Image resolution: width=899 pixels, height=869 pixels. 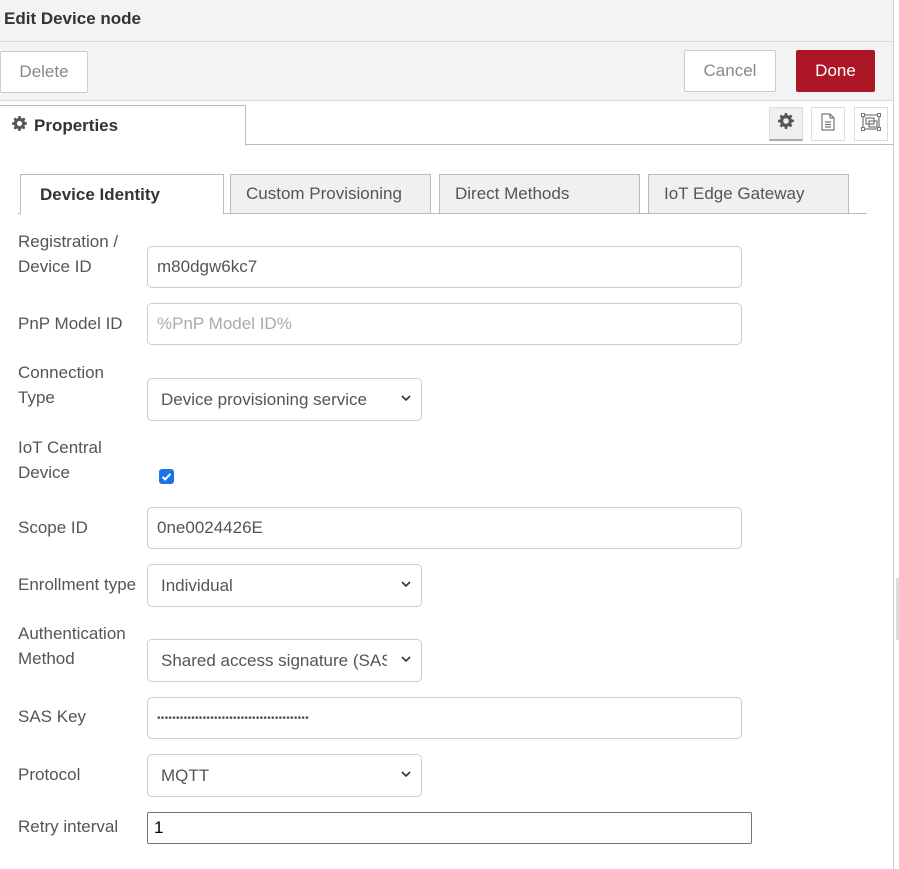 I want to click on done-button: Done, so click(x=835, y=71).